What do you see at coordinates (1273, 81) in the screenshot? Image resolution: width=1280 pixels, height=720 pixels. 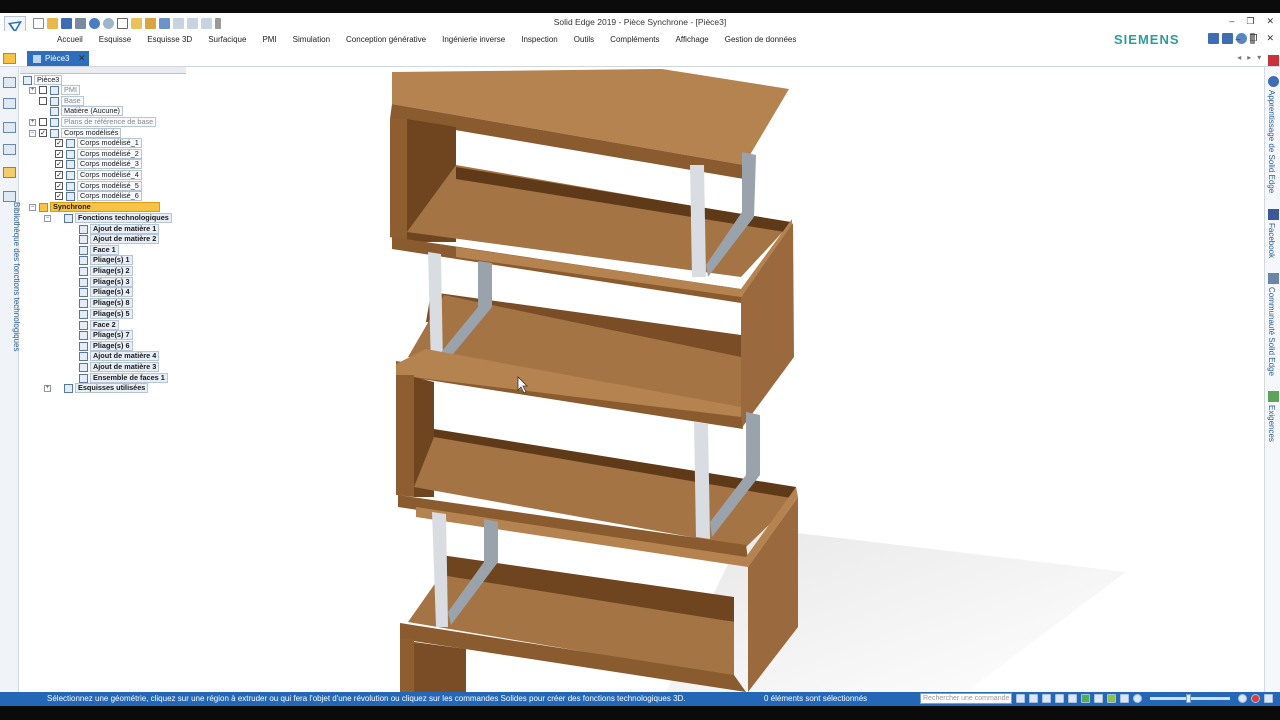 I see `learning-icon` at bounding box center [1273, 81].